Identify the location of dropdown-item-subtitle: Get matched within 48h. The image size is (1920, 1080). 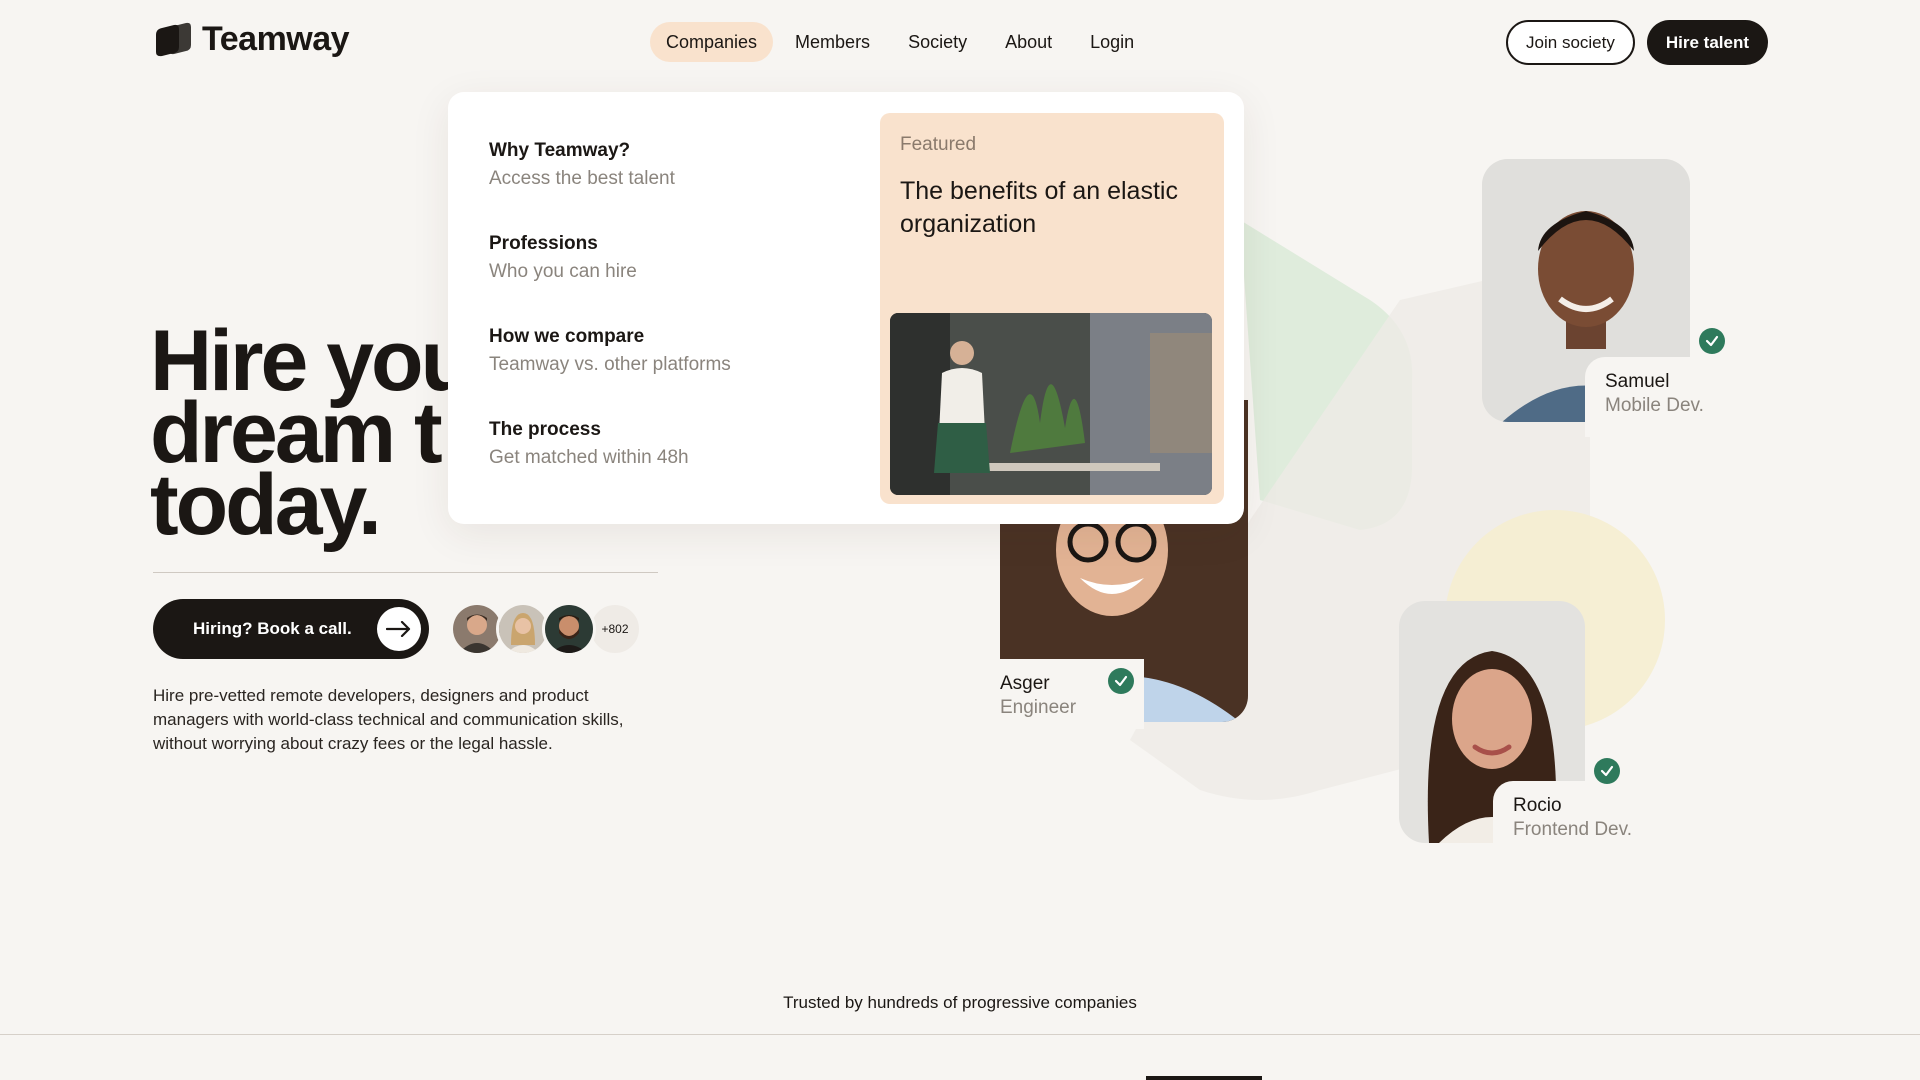
(589, 457).